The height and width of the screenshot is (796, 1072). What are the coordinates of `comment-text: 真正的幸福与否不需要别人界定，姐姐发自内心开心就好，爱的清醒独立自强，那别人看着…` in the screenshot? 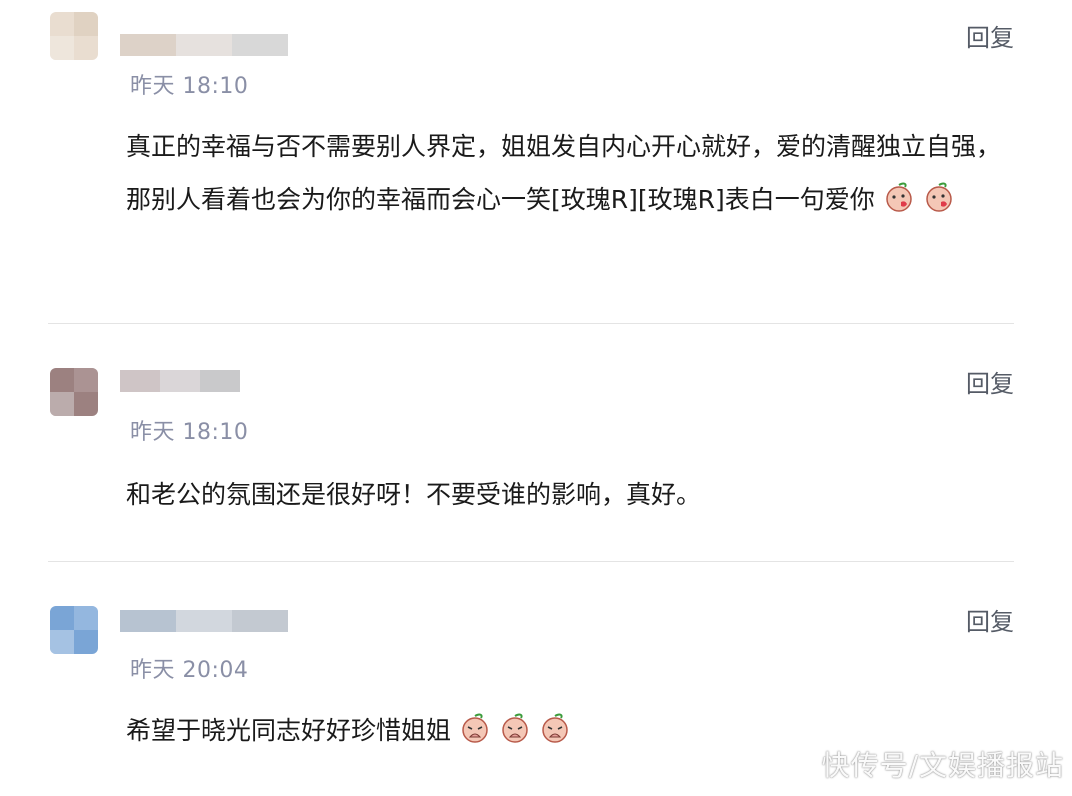 It's located at (571, 173).